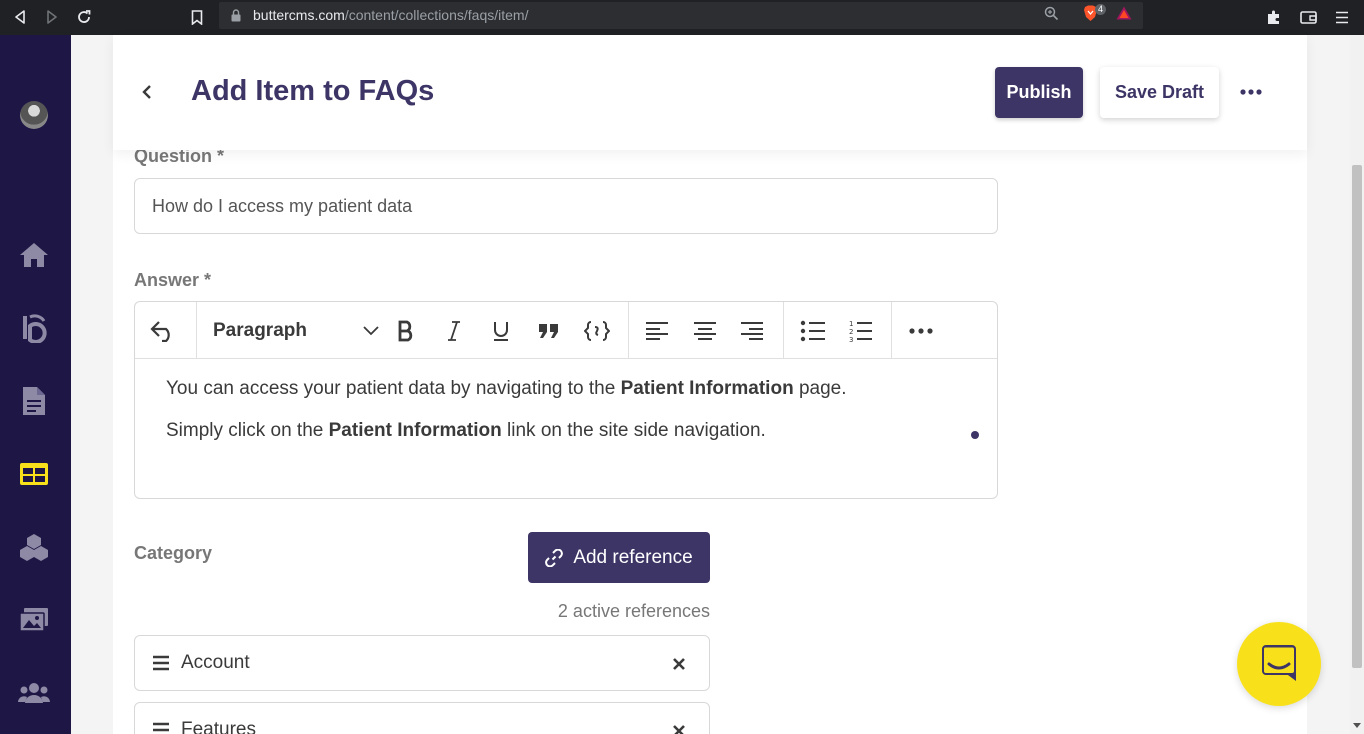  I want to click on answer-label: Answer *, so click(173, 280).